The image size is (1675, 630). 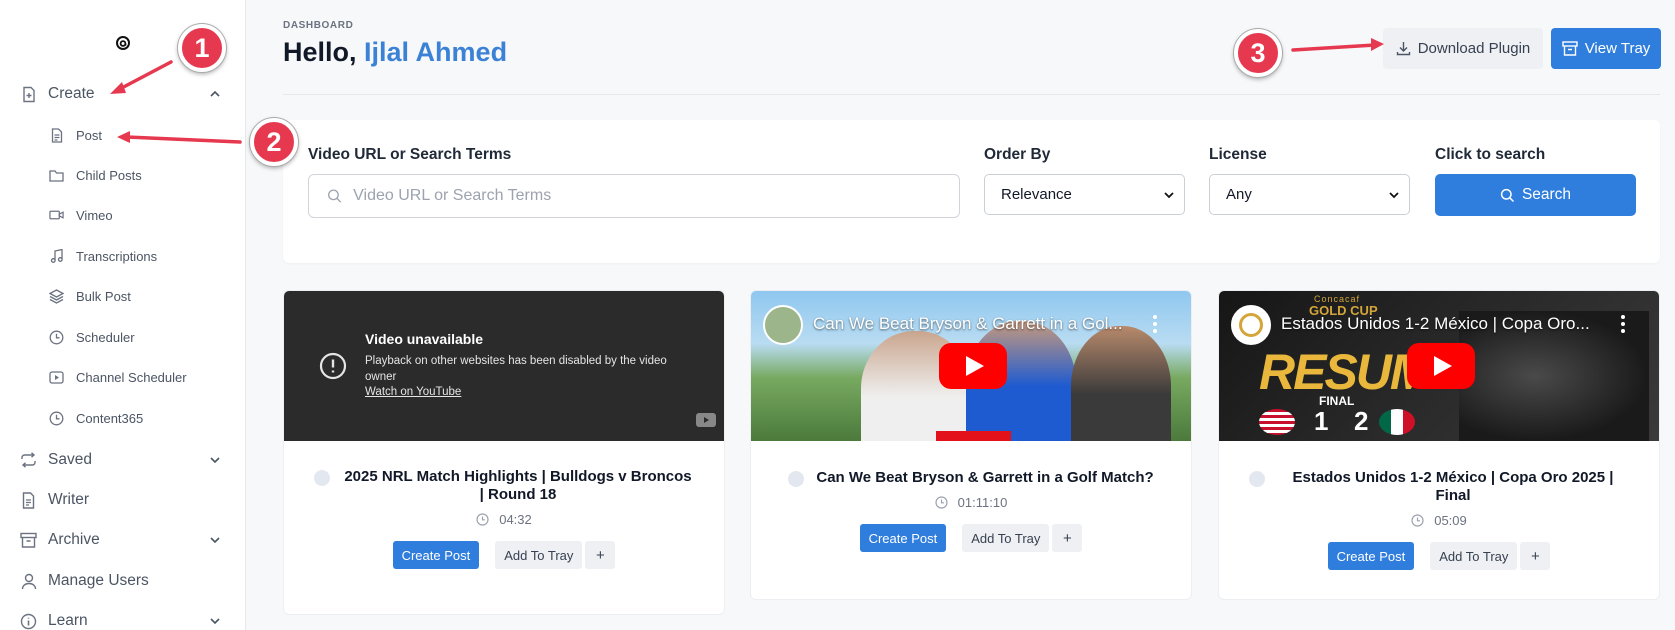 I want to click on thumbnail-person, so click(x=1121, y=383).